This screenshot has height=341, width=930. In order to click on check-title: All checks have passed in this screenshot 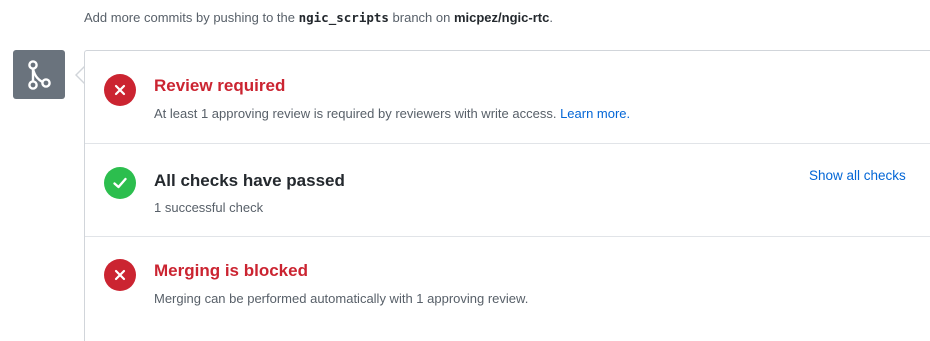, I will do `click(249, 180)`.